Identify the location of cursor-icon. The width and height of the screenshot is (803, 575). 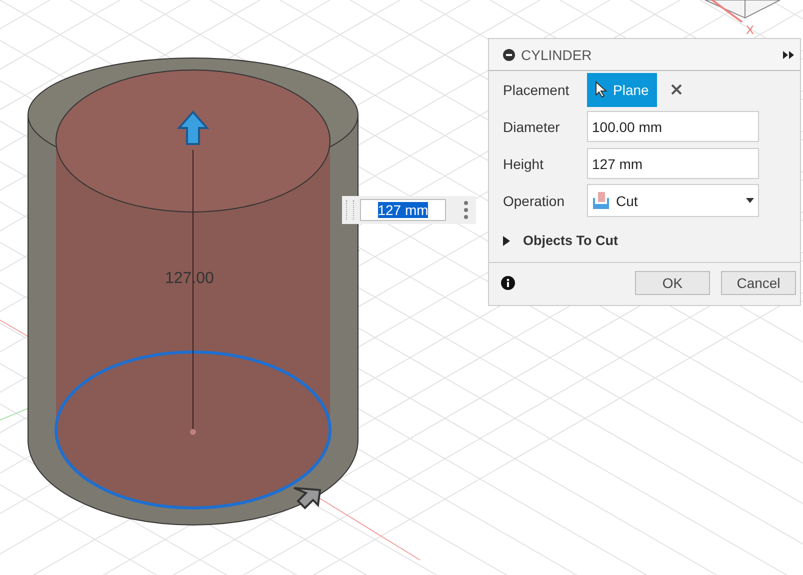
(601, 89).